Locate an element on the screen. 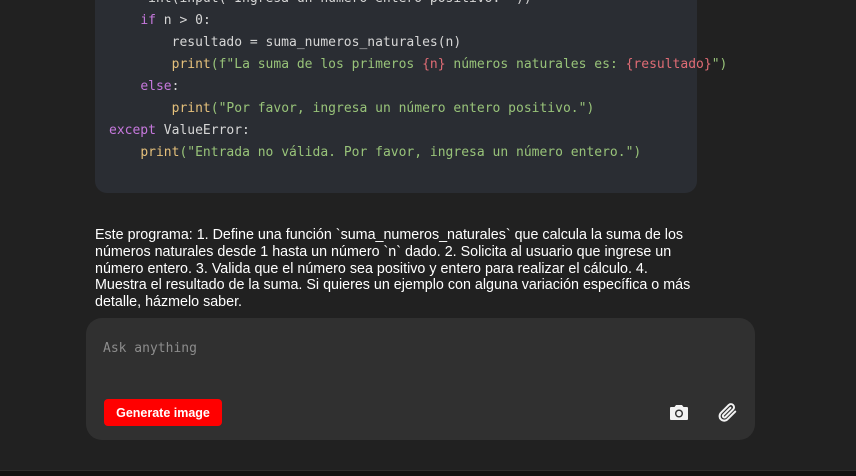 The height and width of the screenshot is (476, 856). code-token: {resultado} is located at coordinates (668, 64).